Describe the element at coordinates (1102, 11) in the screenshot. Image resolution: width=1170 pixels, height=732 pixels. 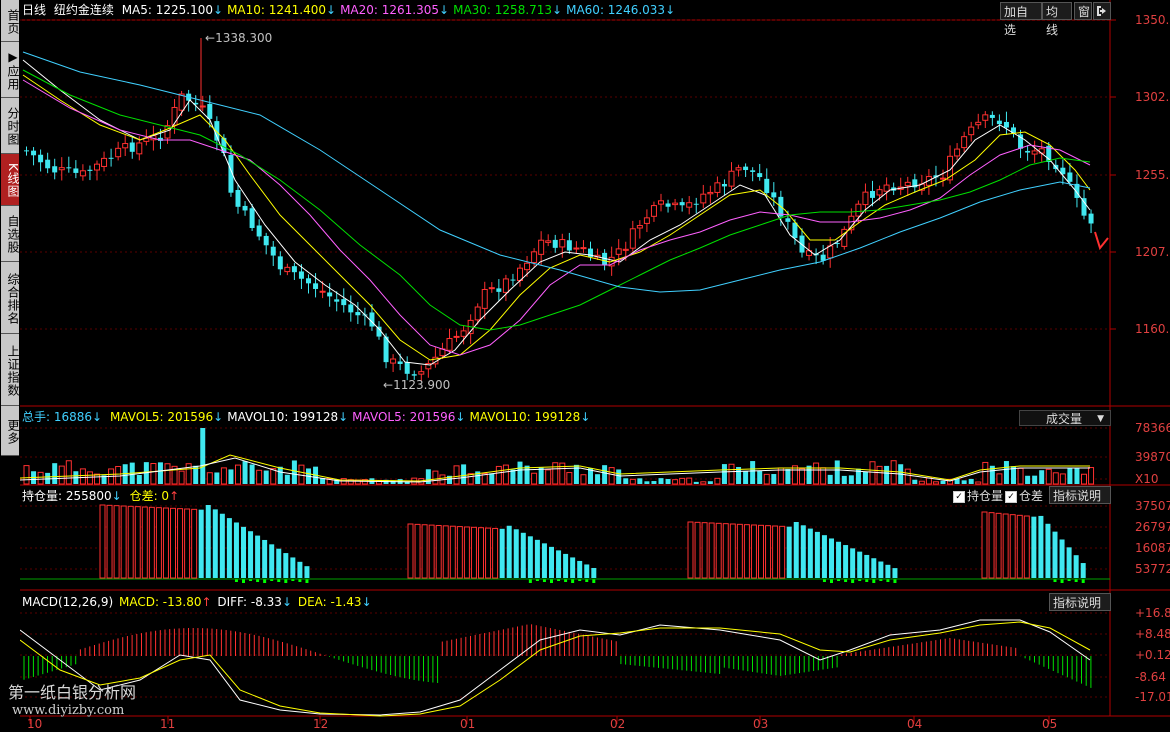
I see `exit-icon` at that location.